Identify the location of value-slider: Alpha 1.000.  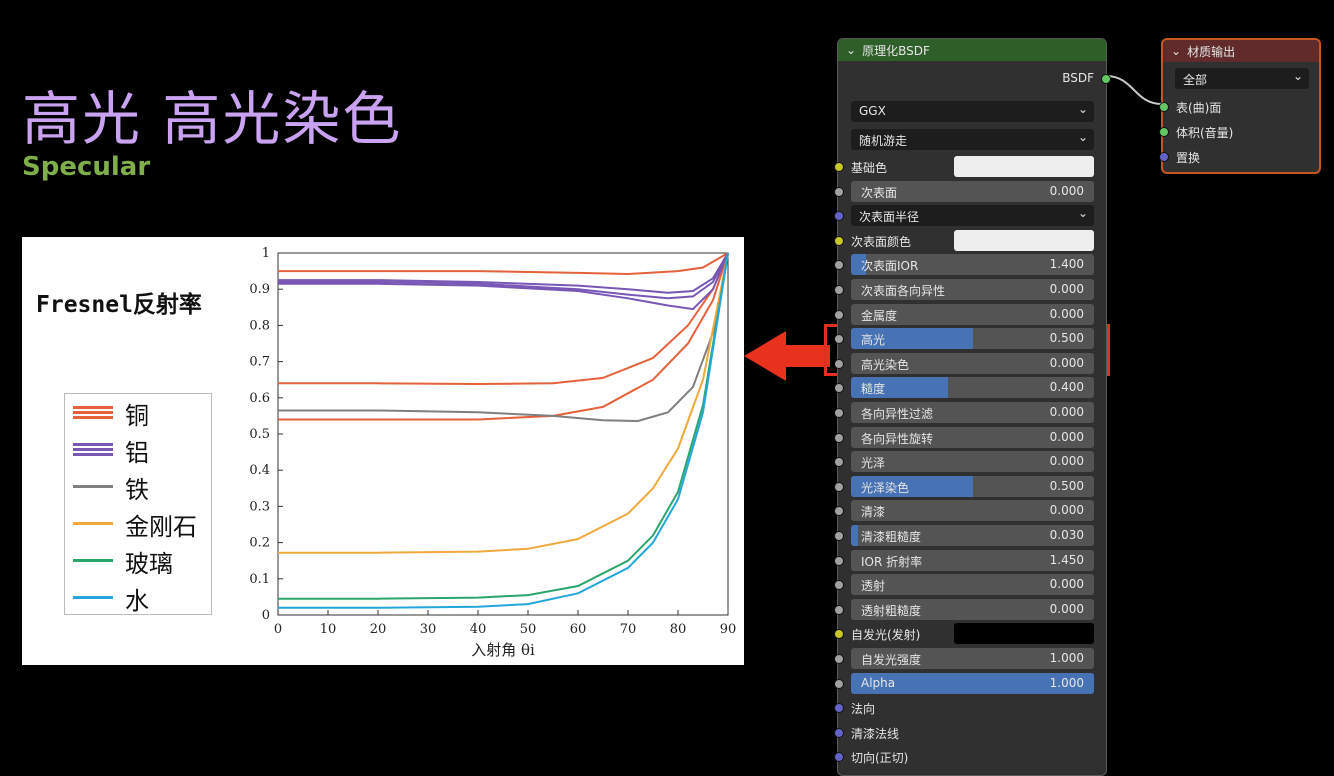
(972, 683).